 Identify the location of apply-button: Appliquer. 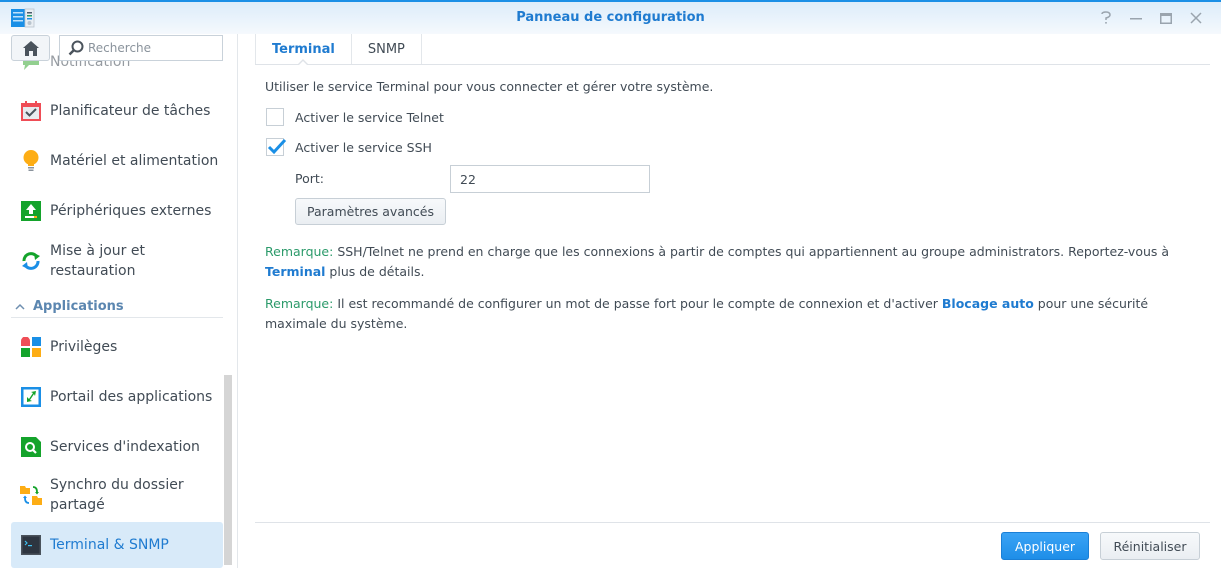
(1045, 546).